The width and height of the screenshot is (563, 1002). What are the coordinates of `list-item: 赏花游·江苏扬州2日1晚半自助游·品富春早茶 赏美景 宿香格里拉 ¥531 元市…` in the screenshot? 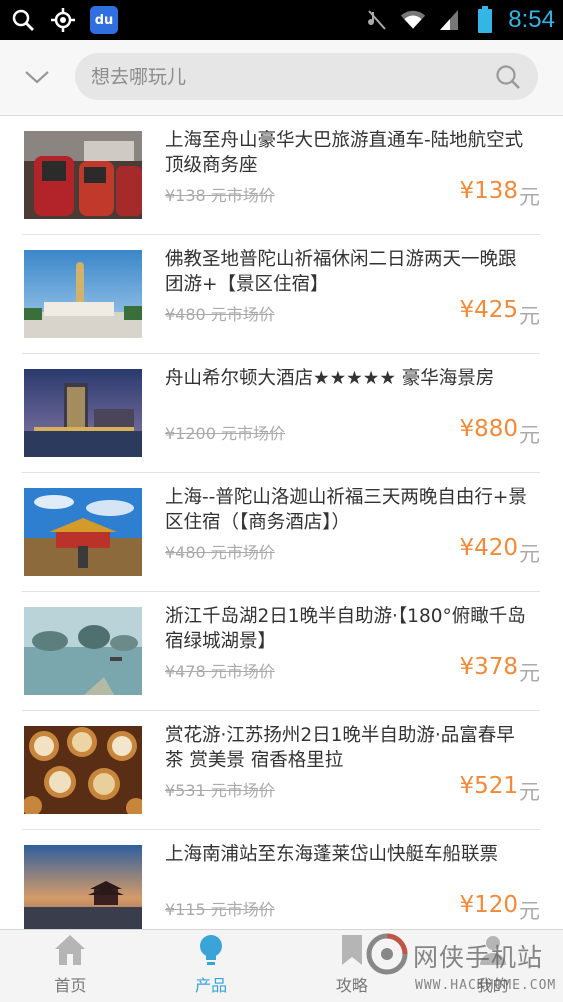 It's located at (281, 770).